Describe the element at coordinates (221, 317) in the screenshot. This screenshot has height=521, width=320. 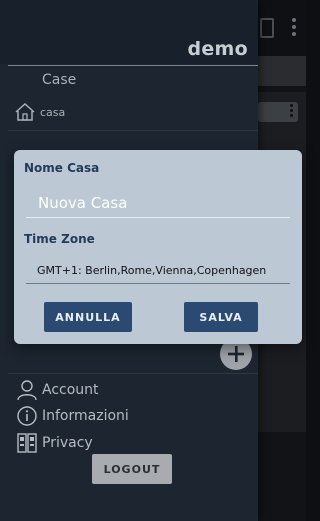
I see `save-button: SALVA` at that location.